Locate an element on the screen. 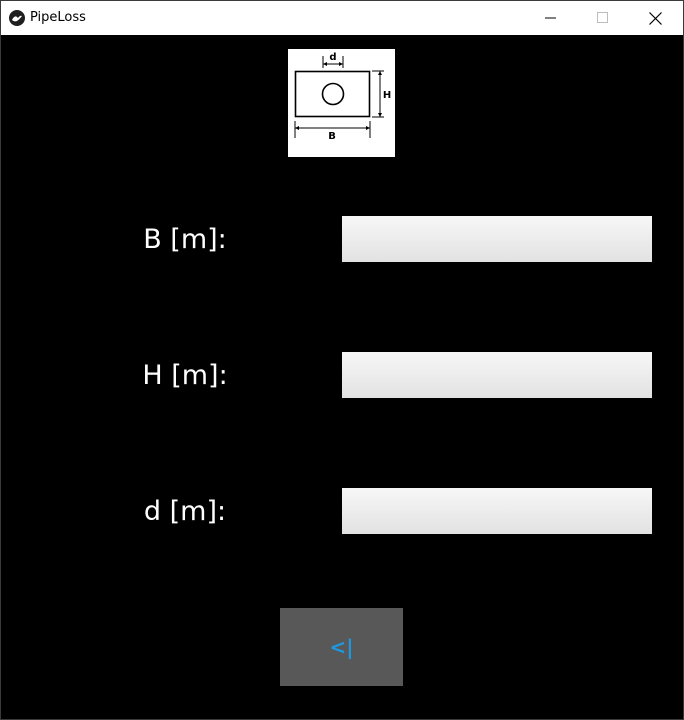 This screenshot has width=684, height=720. diagram-label-d: d is located at coordinates (332, 57).